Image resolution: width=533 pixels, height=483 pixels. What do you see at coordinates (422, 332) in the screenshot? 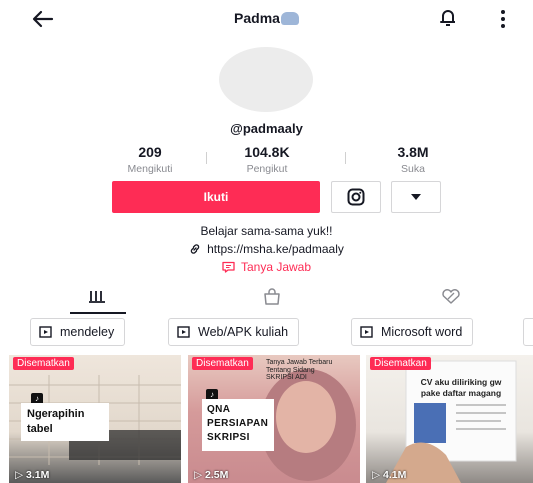
I see `playlist-chip-label: Microsoft word` at bounding box center [422, 332].